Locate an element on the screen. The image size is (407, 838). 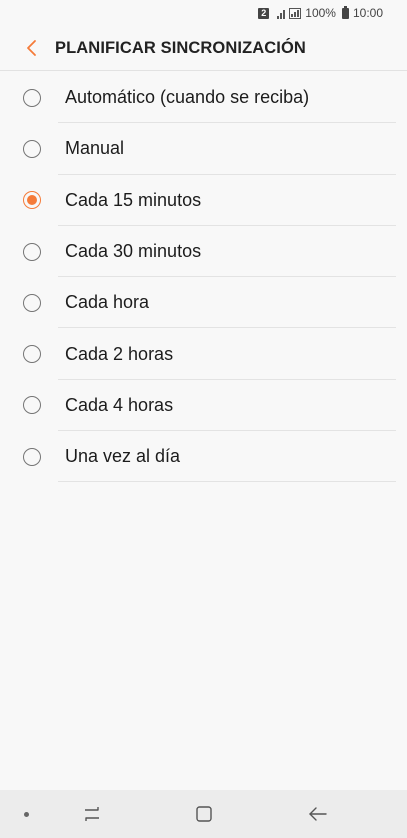
navigation-bar is located at coordinates (203, 814).